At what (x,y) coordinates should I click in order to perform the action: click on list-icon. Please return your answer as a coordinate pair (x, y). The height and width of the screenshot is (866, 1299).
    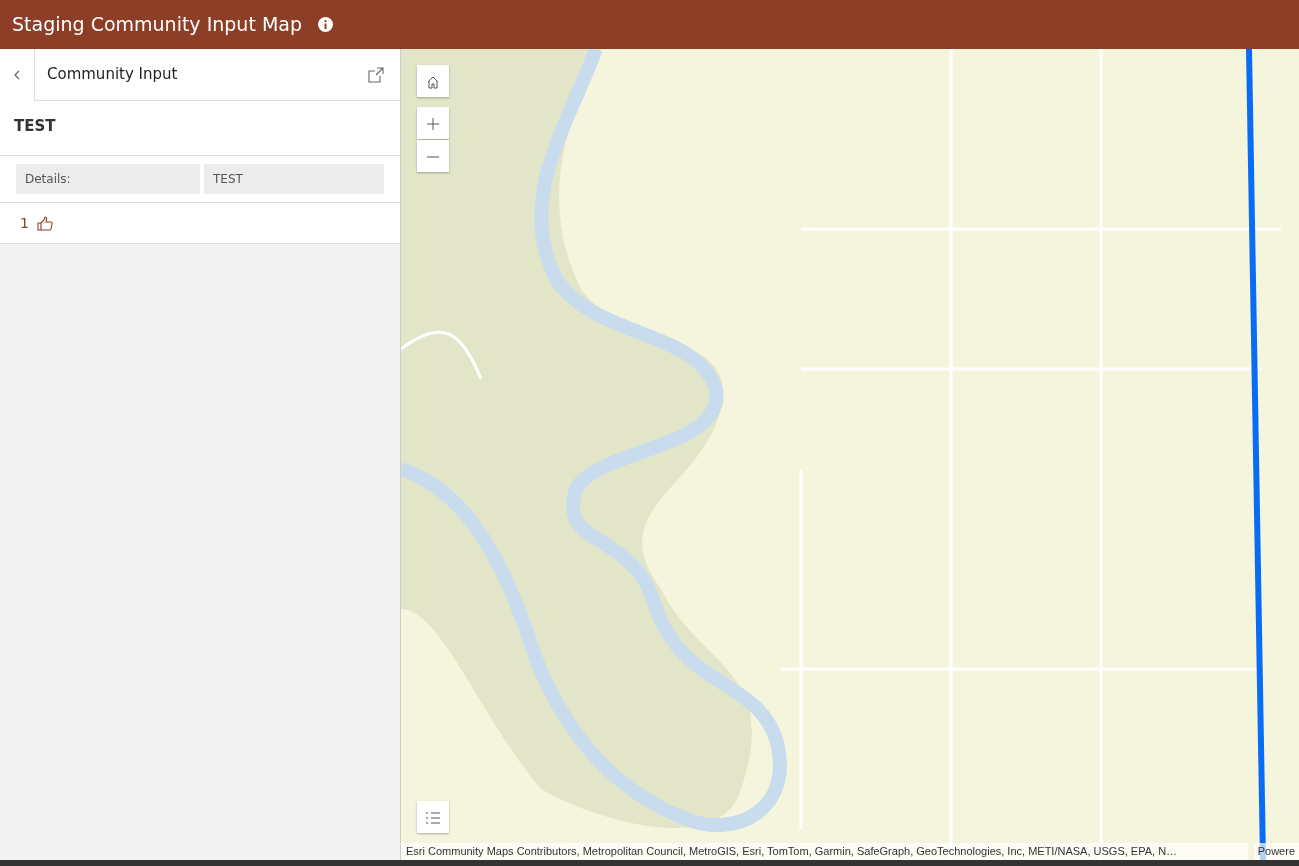
    Looking at the image, I should click on (433, 818).